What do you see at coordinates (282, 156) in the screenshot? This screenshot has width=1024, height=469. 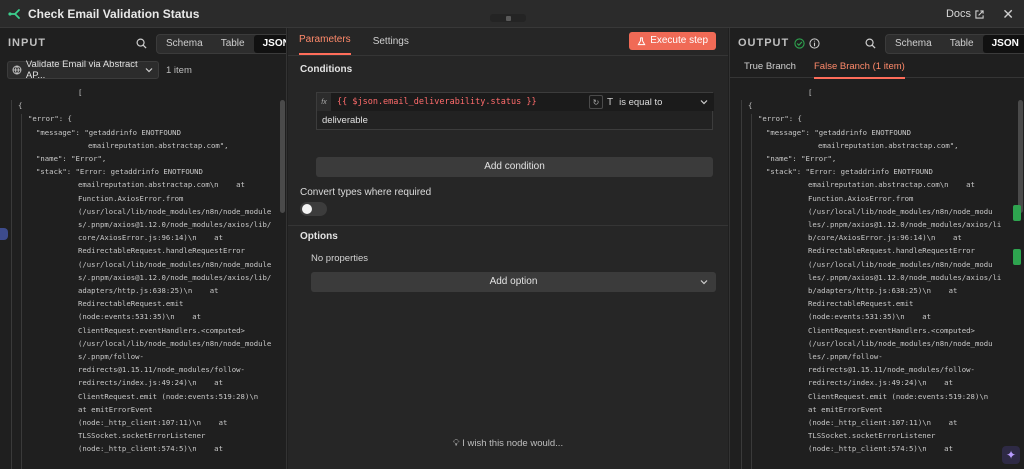 I see `input-scrollbar` at bounding box center [282, 156].